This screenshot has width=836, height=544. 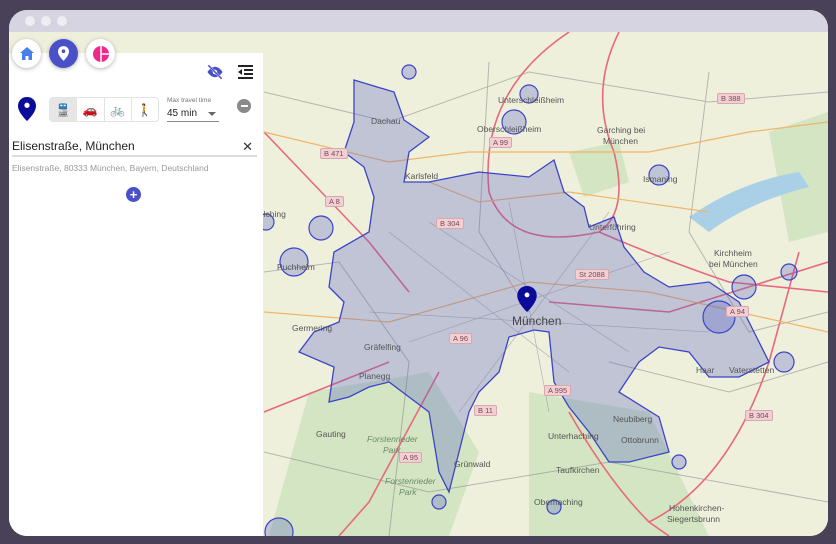 I want to click on map-label-place: Oberschleißheim, so click(x=509, y=129).